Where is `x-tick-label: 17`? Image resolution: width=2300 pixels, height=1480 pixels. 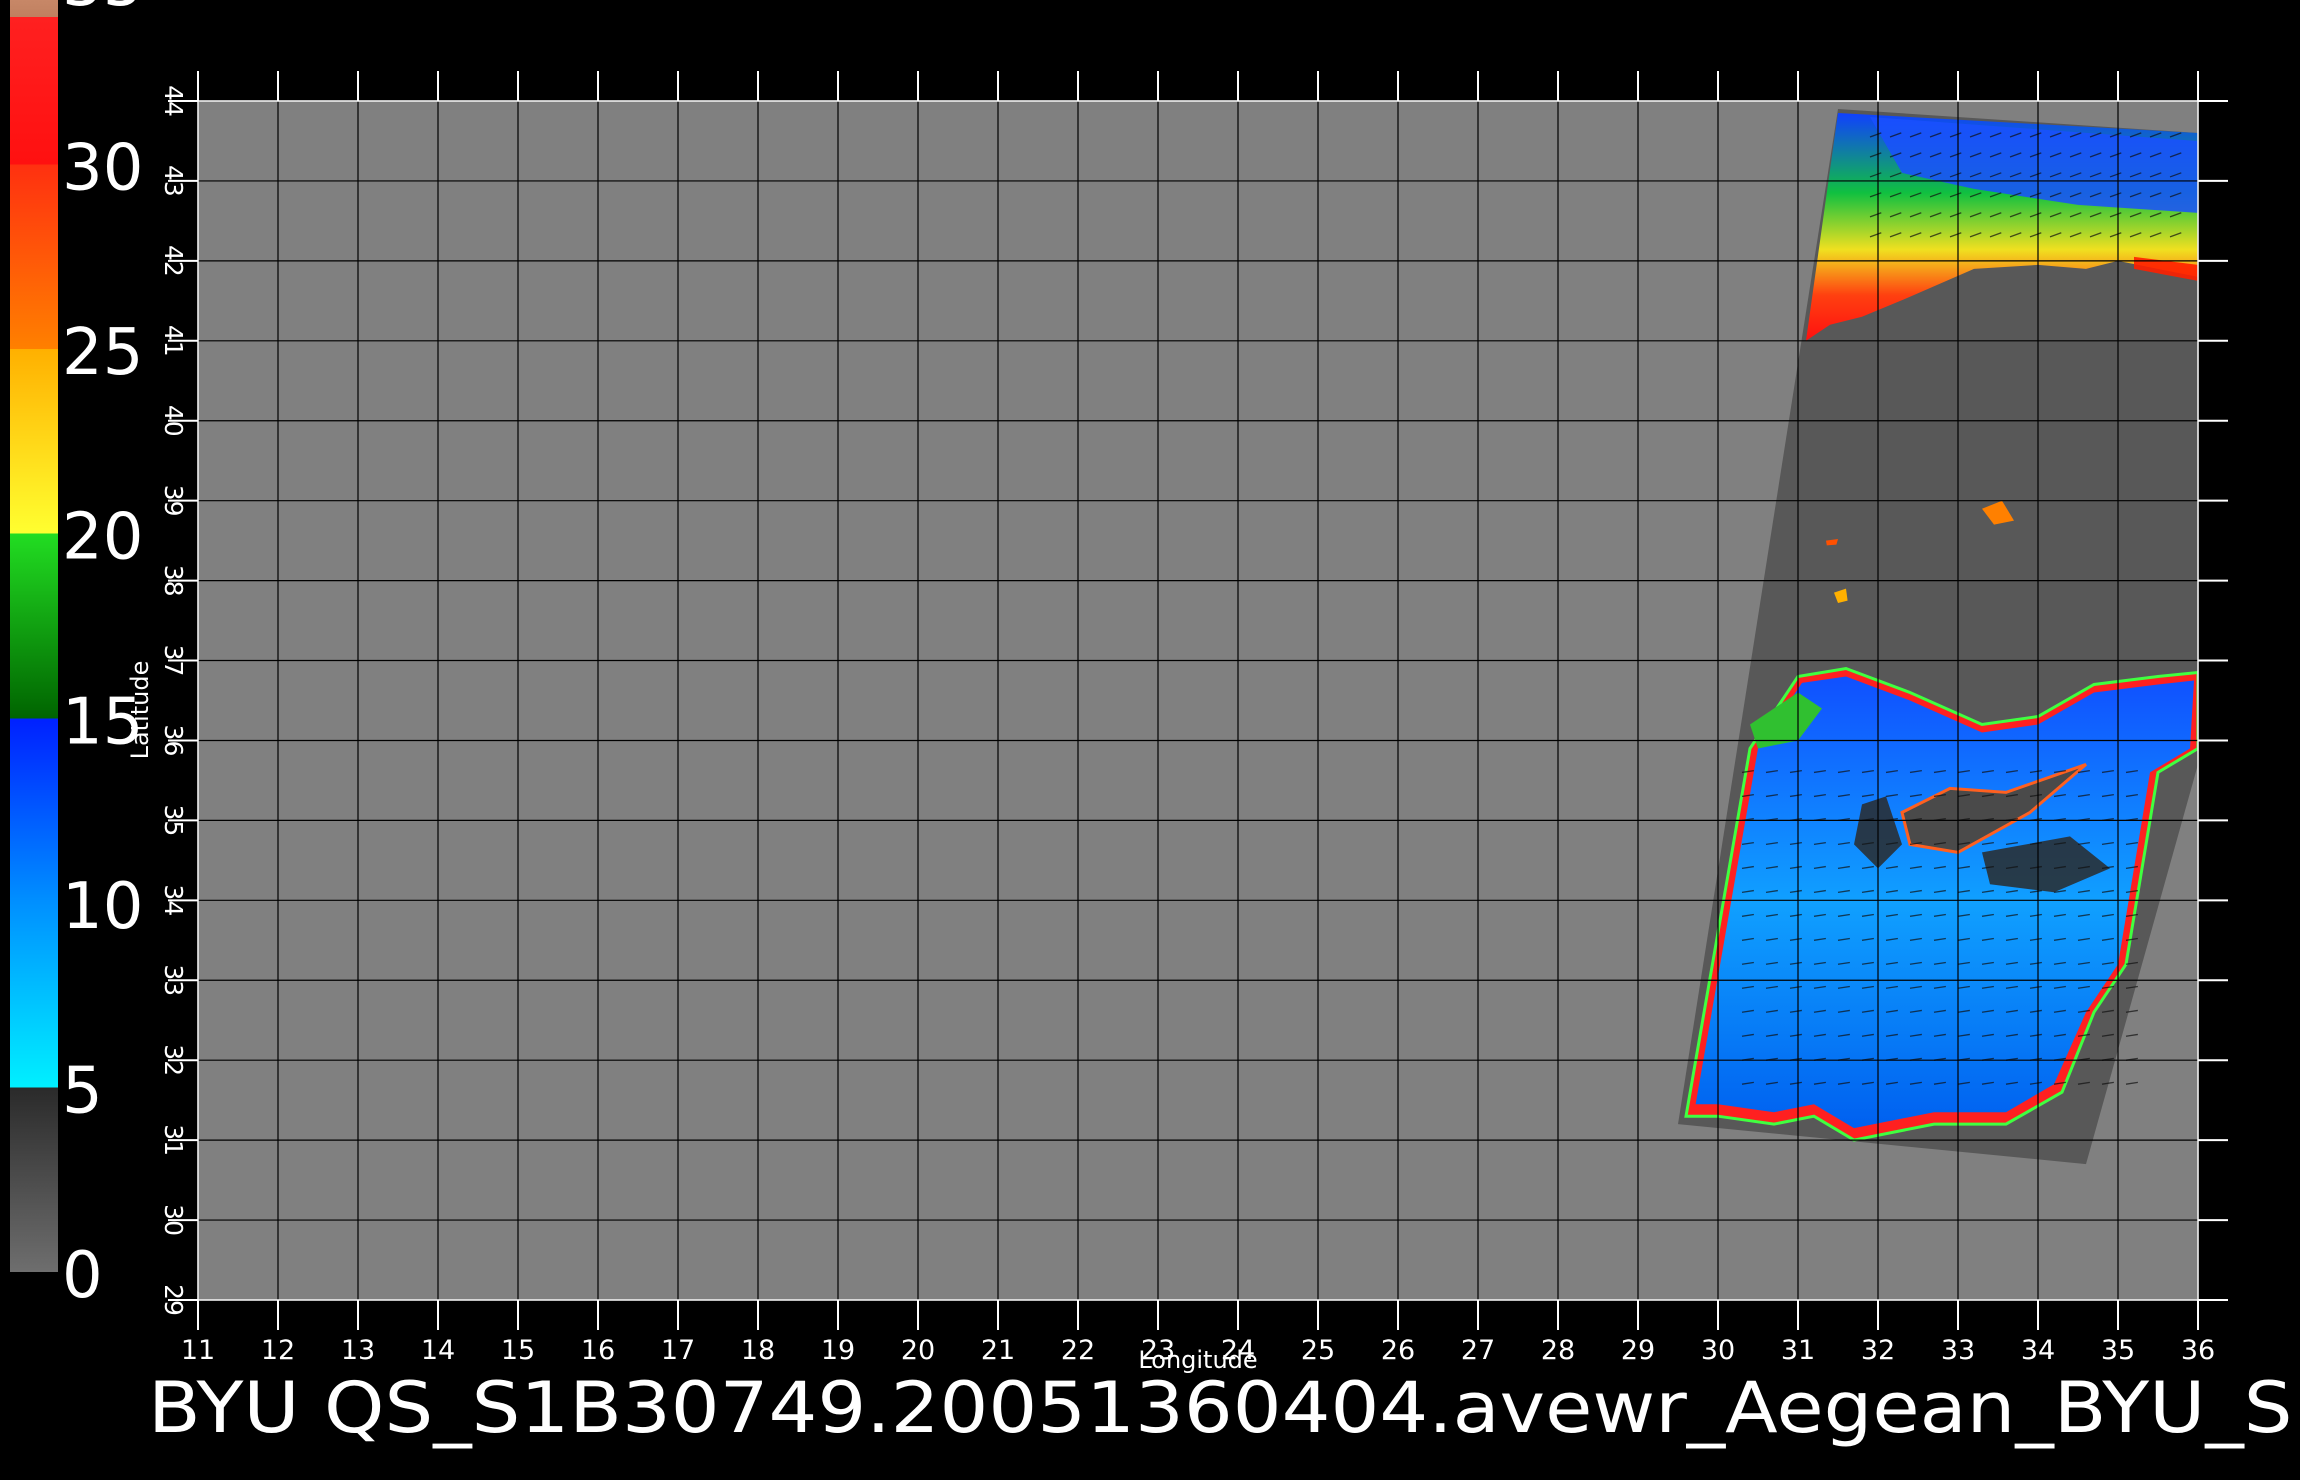 x-tick-label: 17 is located at coordinates (678, 1350).